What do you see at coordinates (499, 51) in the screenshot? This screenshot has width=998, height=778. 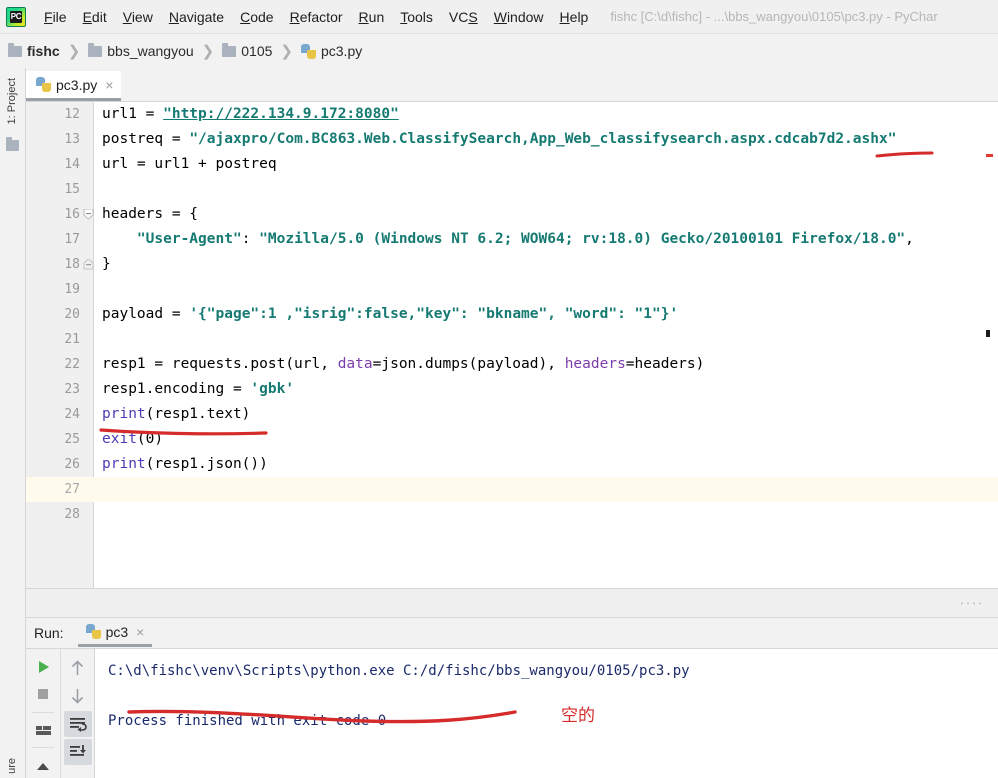 I see `breadcrumb: fishc ❯ bbs_wangyou ❯ 0105 ❯ pc3.py` at bounding box center [499, 51].